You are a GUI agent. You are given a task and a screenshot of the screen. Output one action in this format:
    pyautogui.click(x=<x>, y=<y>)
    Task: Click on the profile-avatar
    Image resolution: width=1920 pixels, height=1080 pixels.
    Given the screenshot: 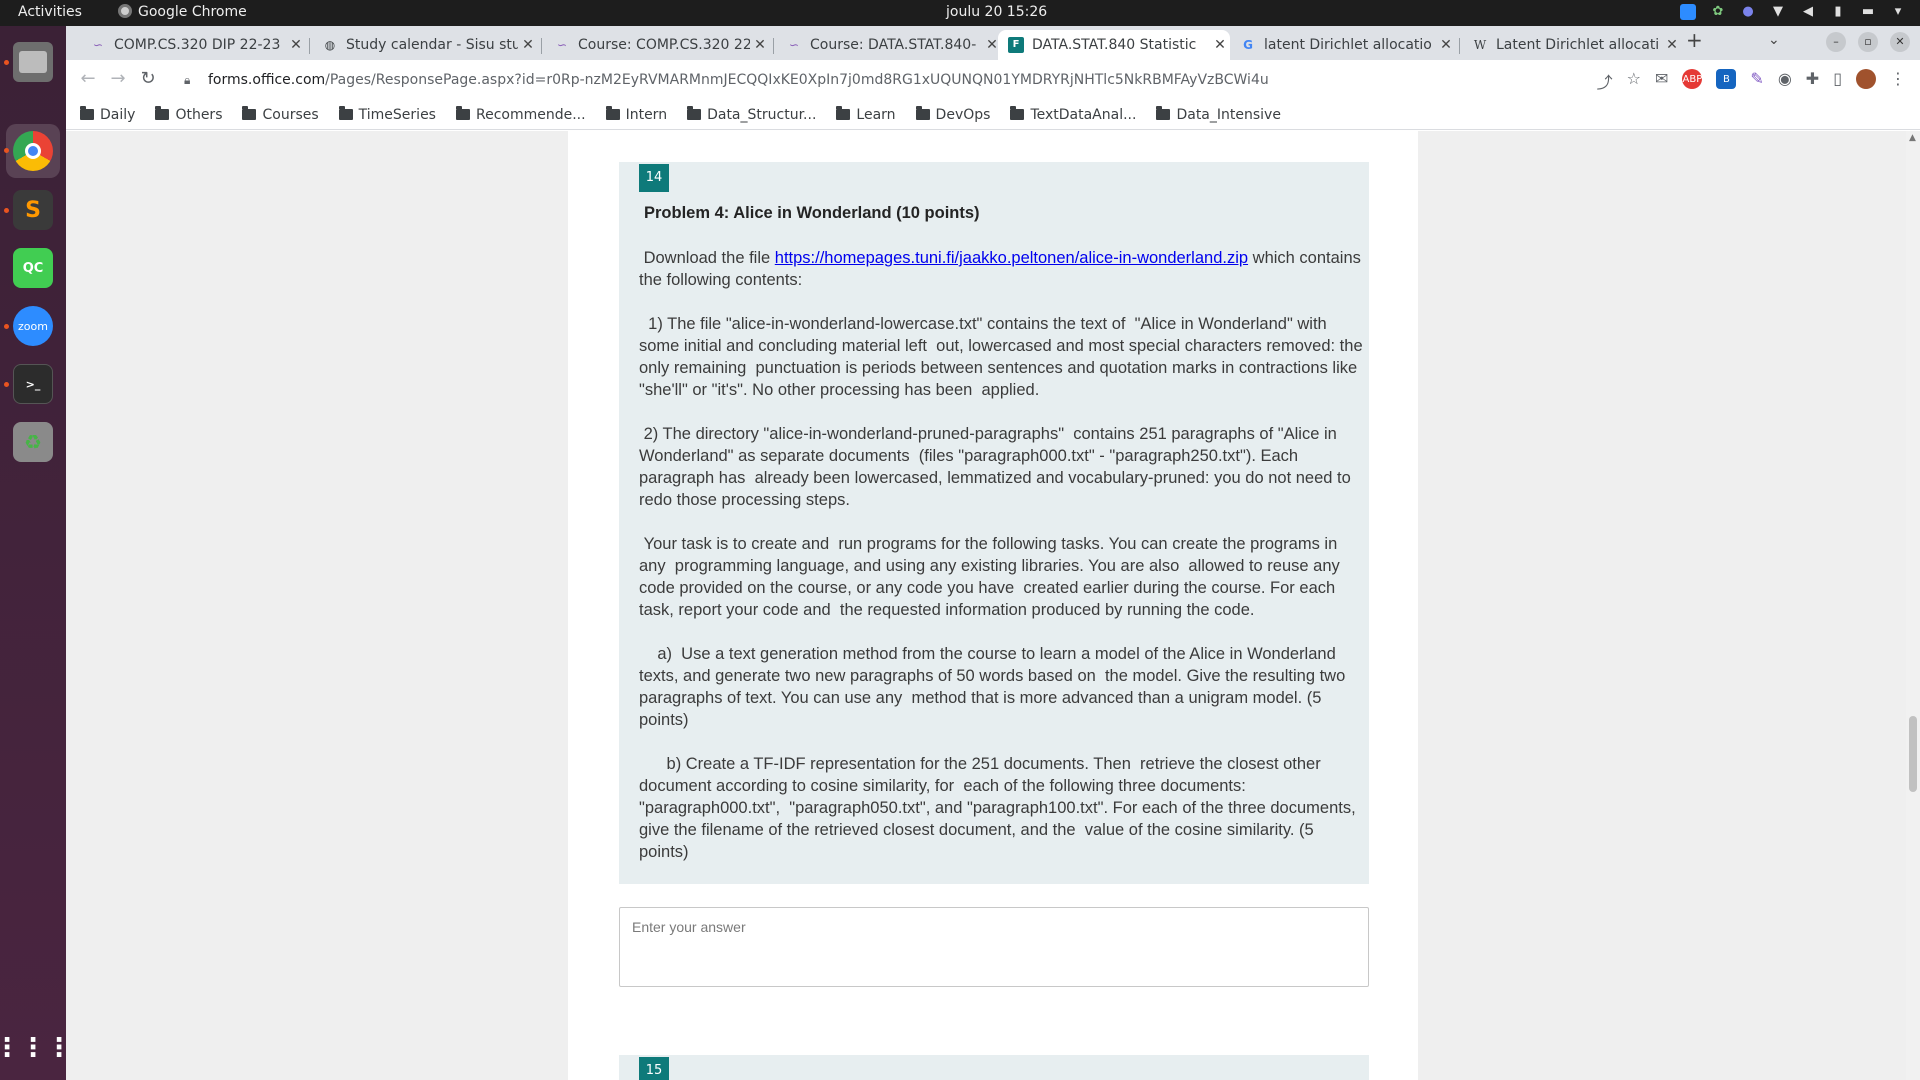 What is the action you would take?
    pyautogui.click(x=1866, y=79)
    